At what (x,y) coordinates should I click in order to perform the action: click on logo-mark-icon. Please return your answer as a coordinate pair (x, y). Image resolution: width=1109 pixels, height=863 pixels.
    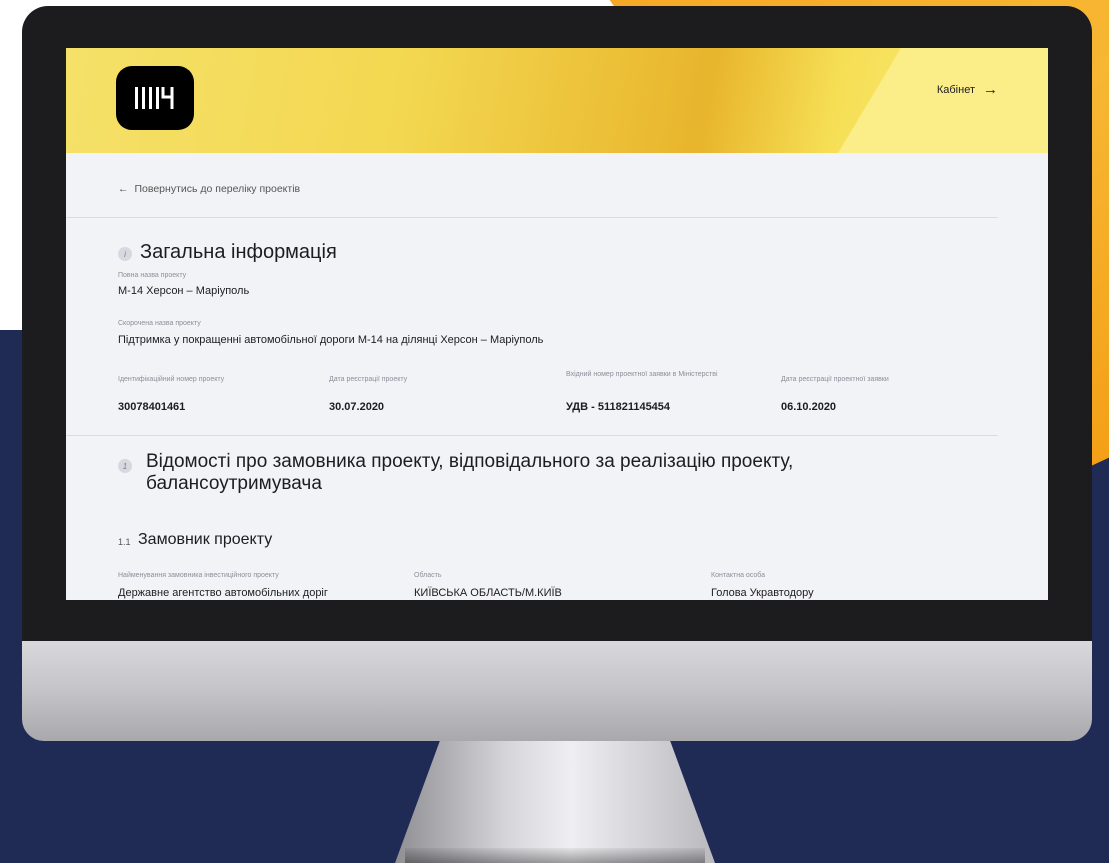
    Looking at the image, I should click on (154, 98).